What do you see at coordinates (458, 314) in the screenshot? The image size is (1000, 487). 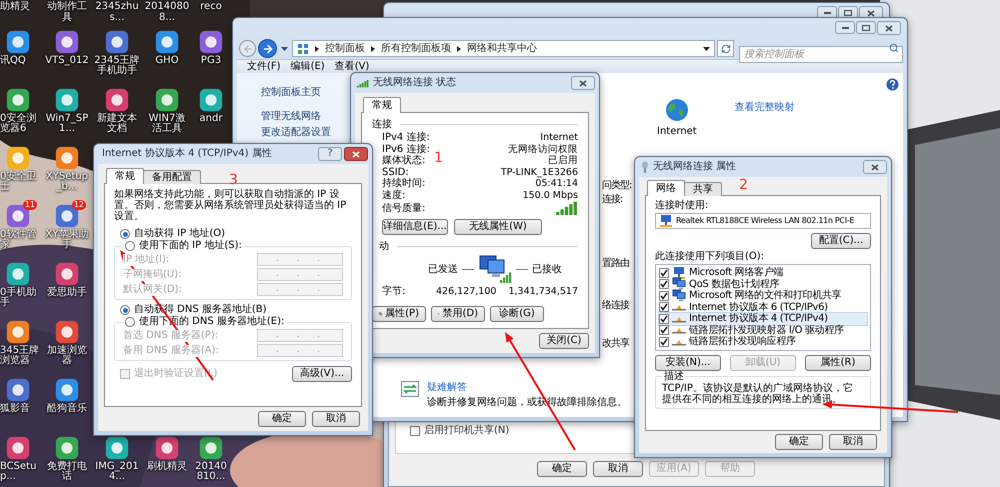 I see `button: 禁用(D)` at bounding box center [458, 314].